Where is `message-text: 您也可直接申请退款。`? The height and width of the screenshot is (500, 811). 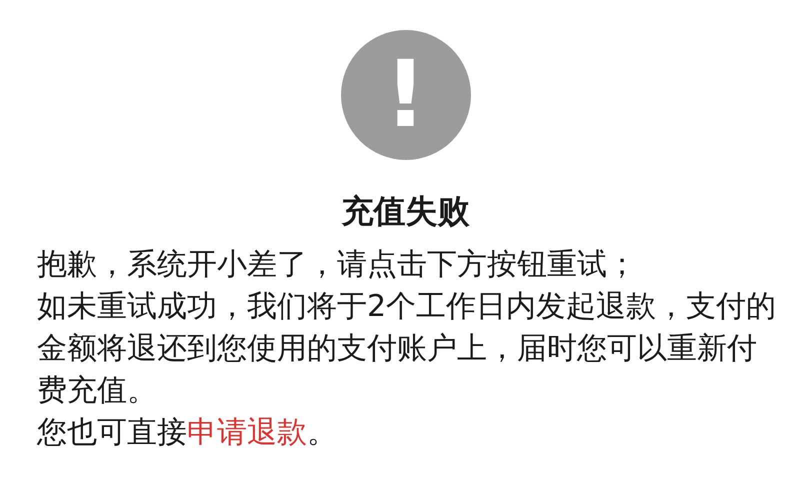 message-text: 您也可直接申请退款。 is located at coordinates (187, 433).